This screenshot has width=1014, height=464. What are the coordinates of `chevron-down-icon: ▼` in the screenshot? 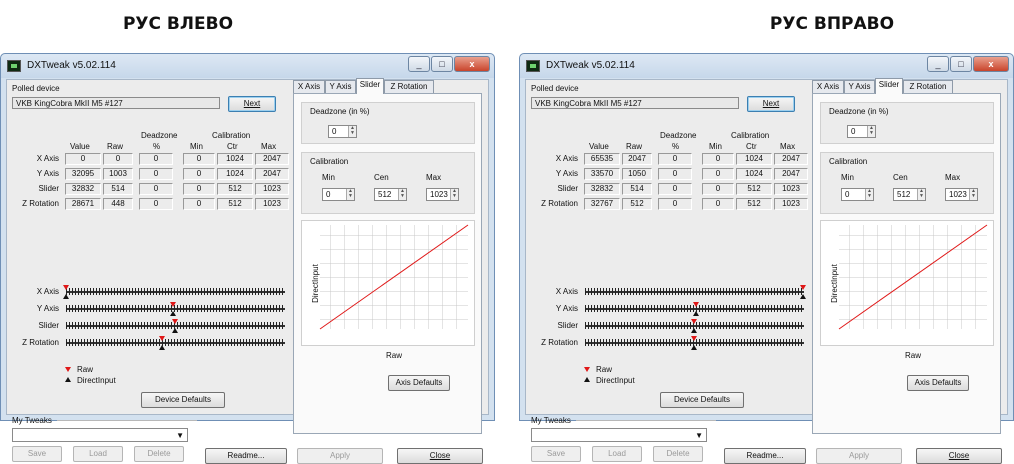 It's located at (699, 435).